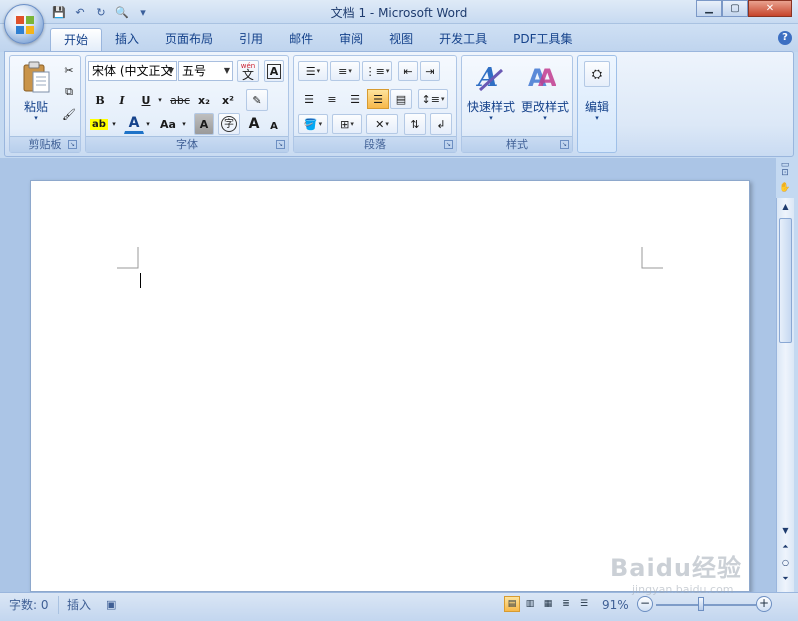  Describe the element at coordinates (345, 71) in the screenshot. I see `numbering-button: ≡ ▾` at that location.